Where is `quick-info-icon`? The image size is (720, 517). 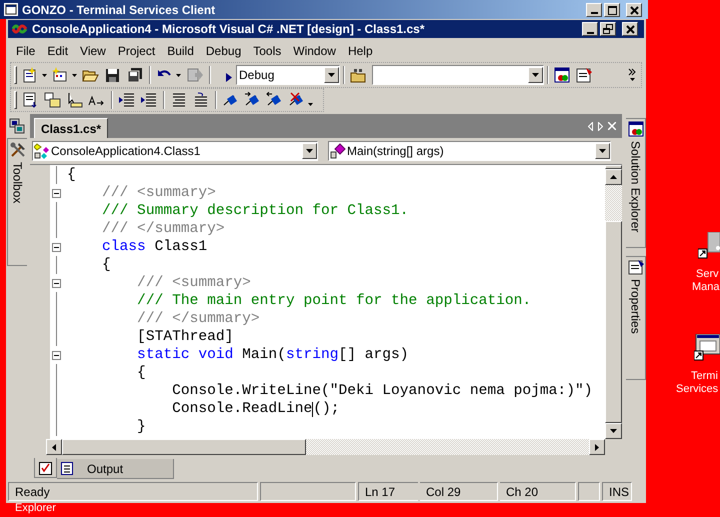
quick-info-icon is located at coordinates (75, 100).